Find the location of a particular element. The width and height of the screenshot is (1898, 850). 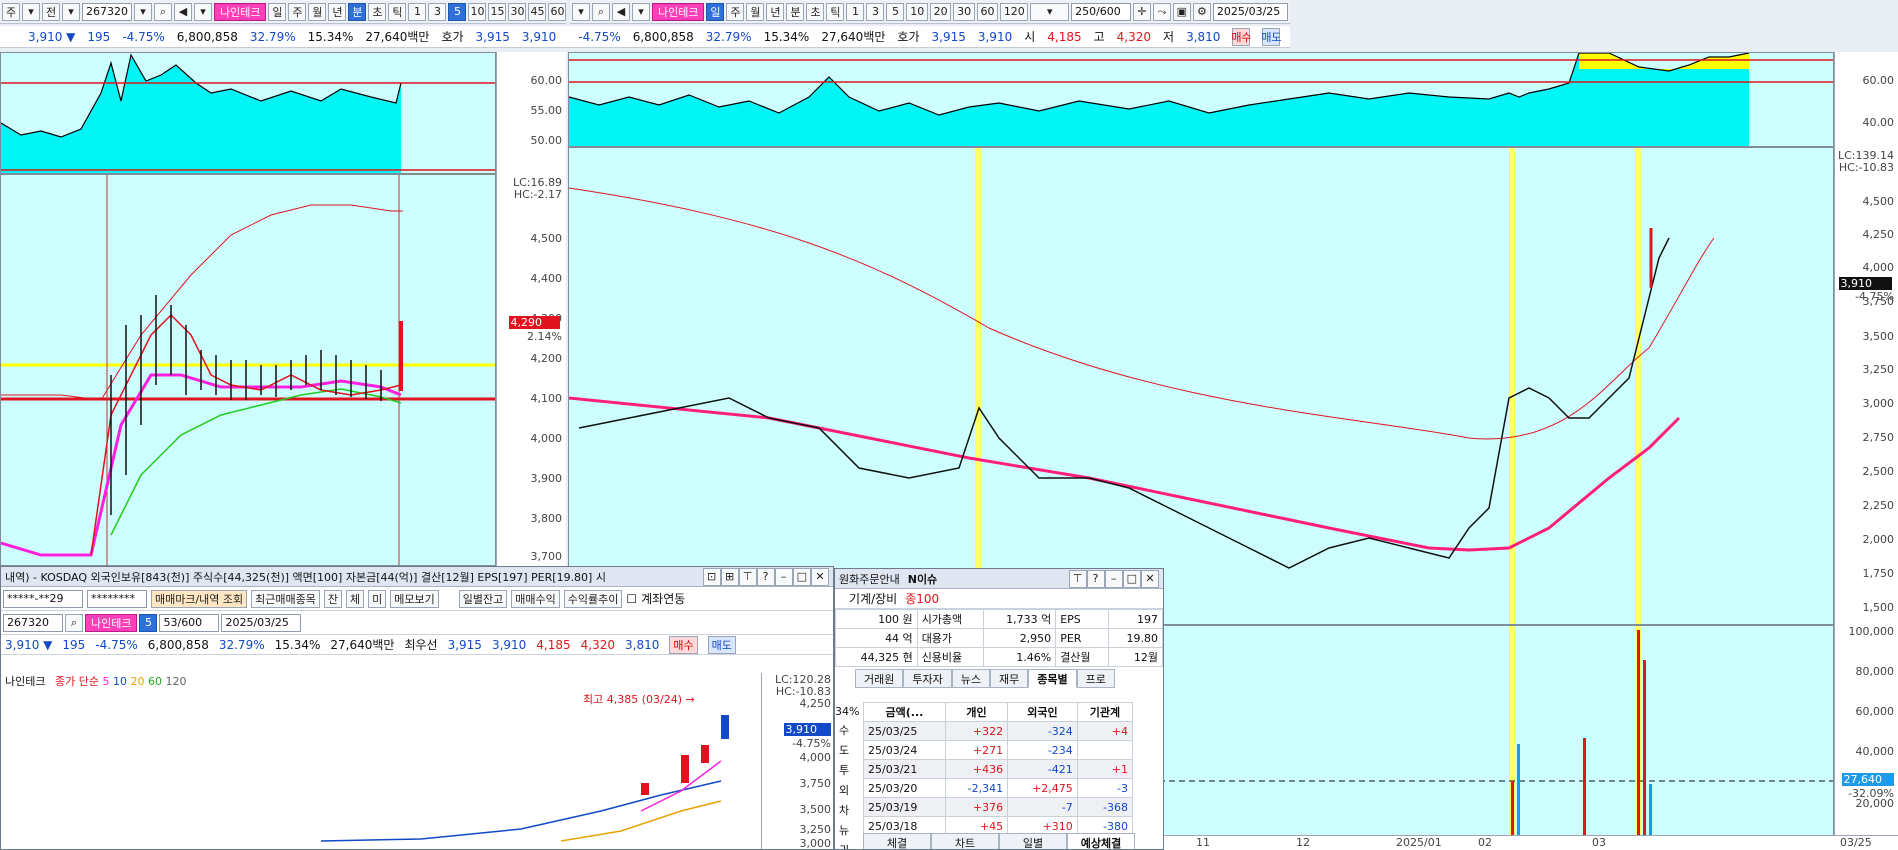

interval-20: 20 is located at coordinates (940, 11).